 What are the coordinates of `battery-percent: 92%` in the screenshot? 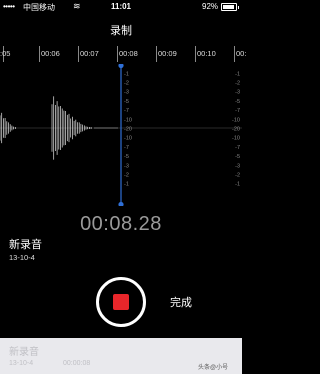 It's located at (210, 6).